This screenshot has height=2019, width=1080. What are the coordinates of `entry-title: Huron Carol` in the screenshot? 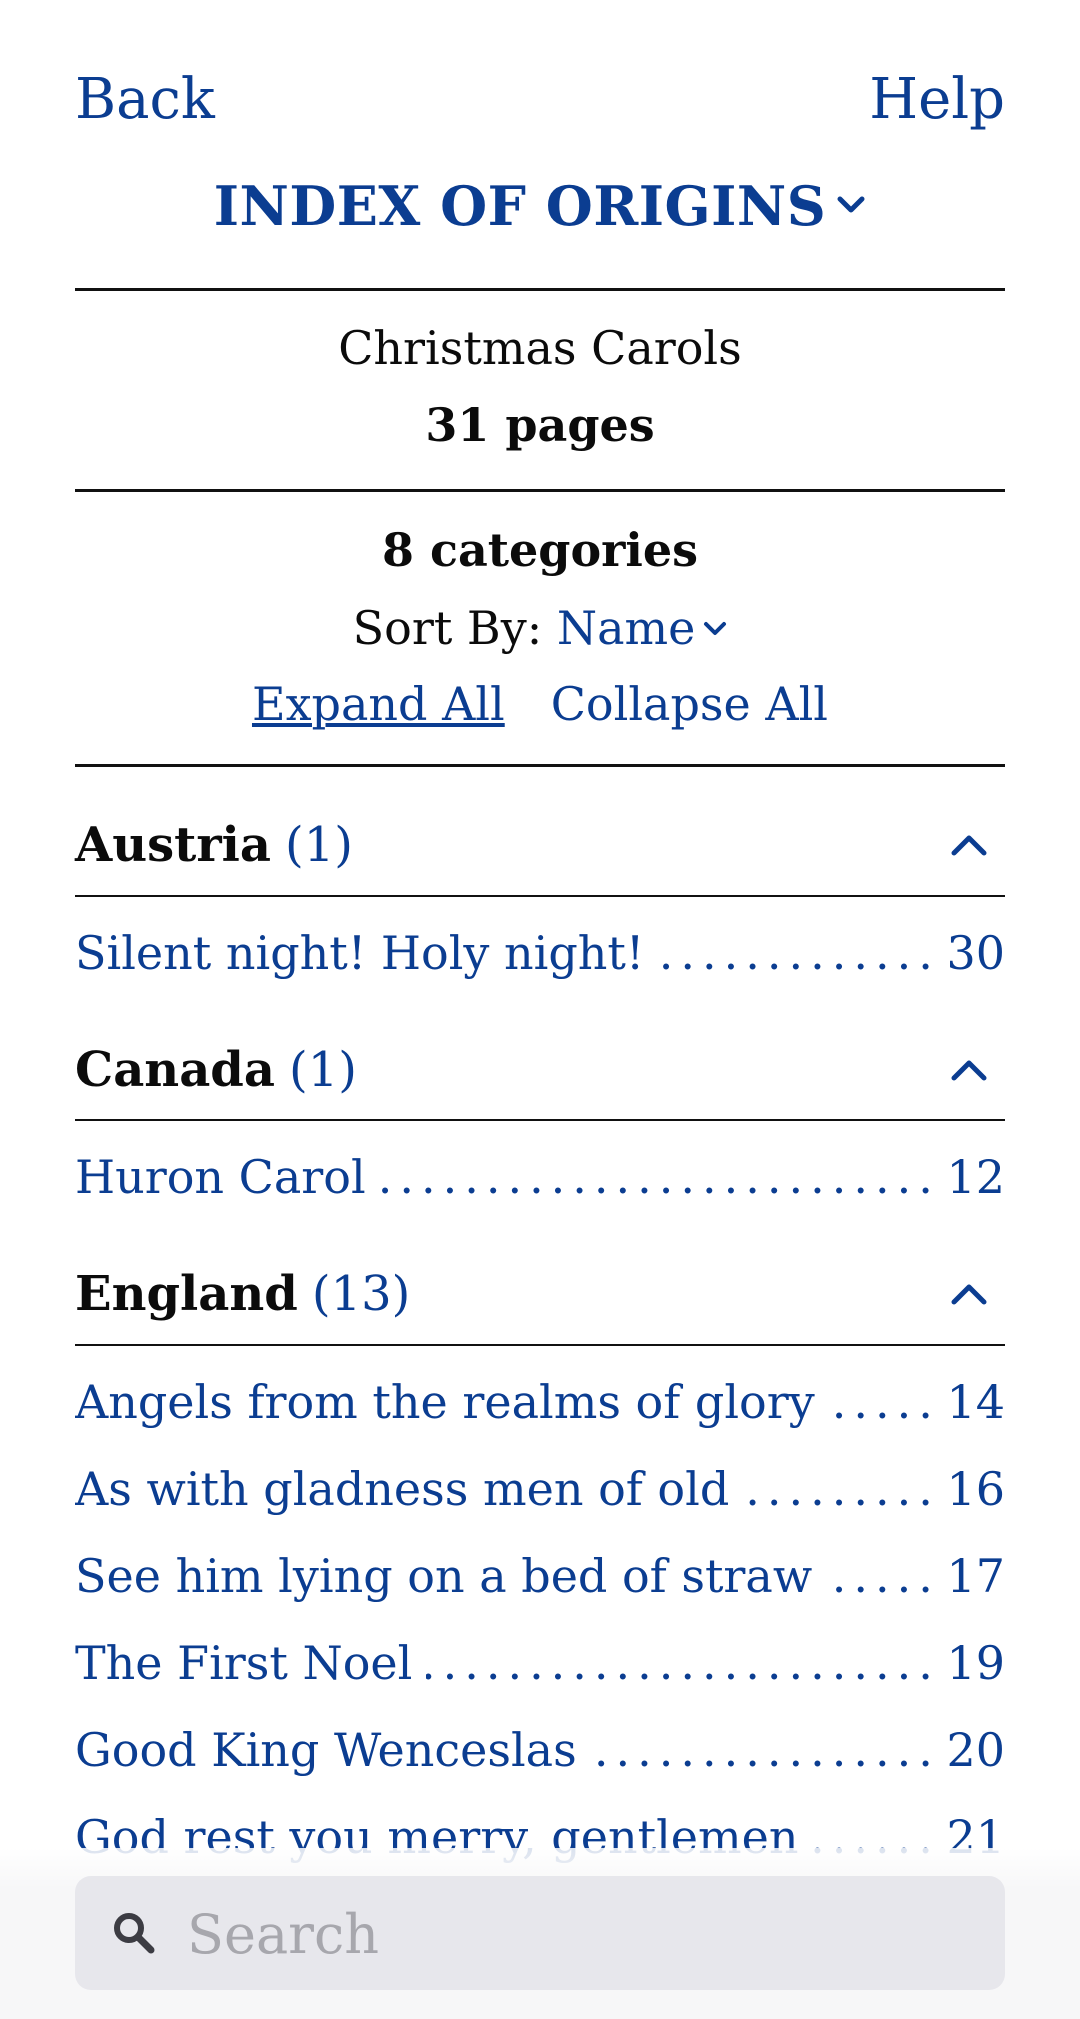 It's located at (227, 1177).